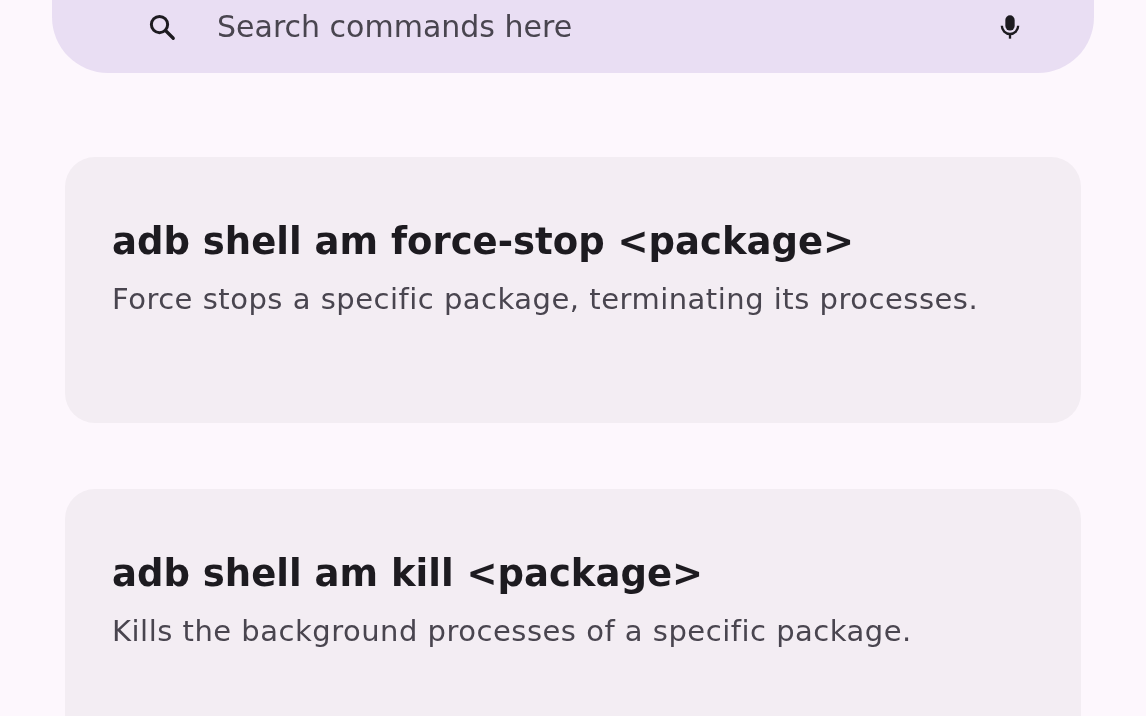 The width and height of the screenshot is (1146, 716). Describe the element at coordinates (408, 574) in the screenshot. I see `command-title: adb shell am kill <package>` at that location.